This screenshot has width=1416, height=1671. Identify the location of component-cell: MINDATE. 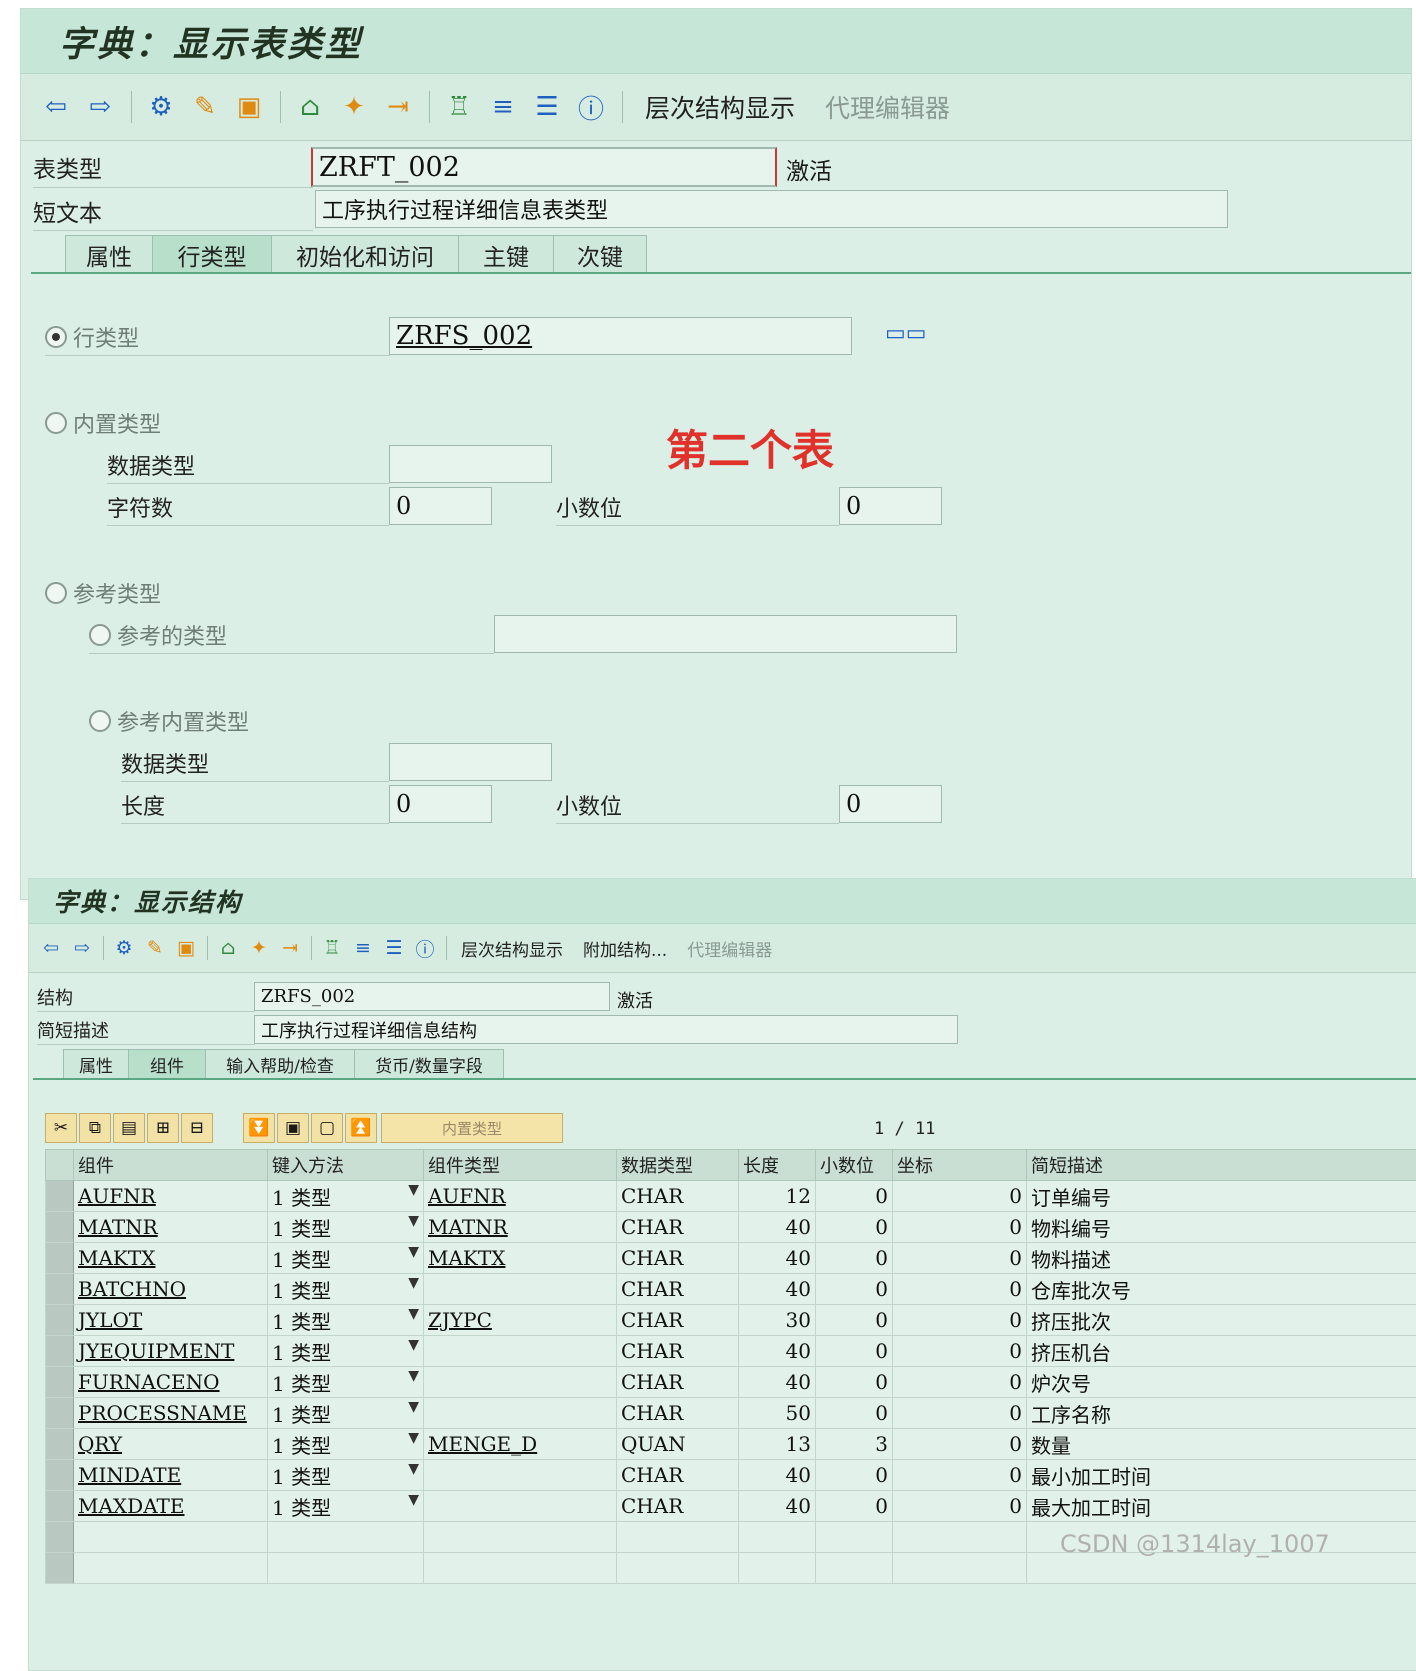
(171, 1475).